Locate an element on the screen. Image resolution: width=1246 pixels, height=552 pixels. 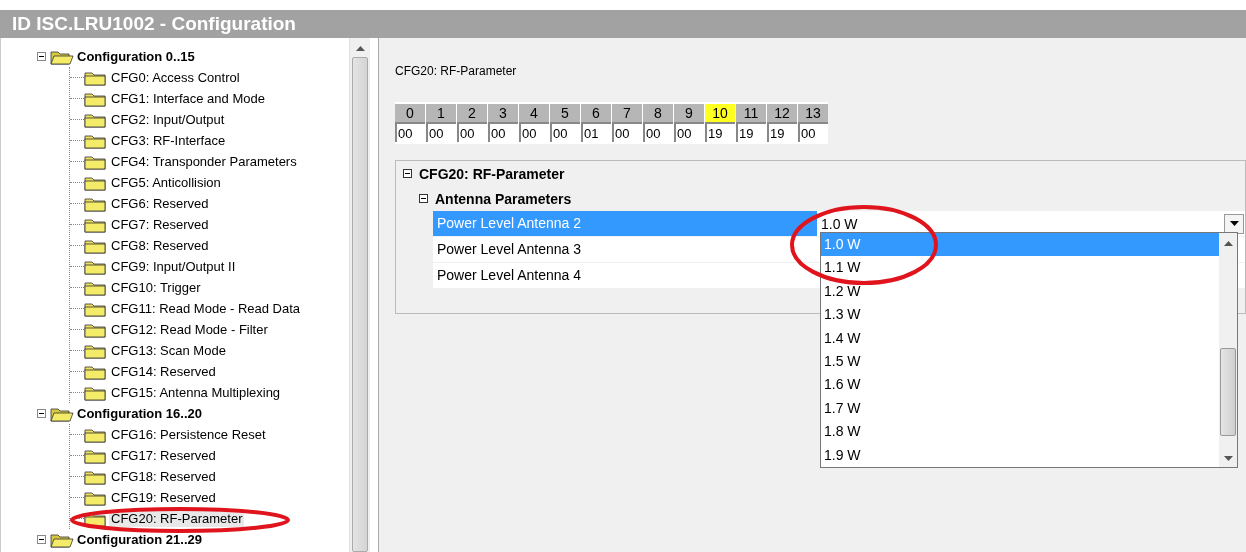
tree-group-label: Configuration 21..29 is located at coordinates (139, 539).